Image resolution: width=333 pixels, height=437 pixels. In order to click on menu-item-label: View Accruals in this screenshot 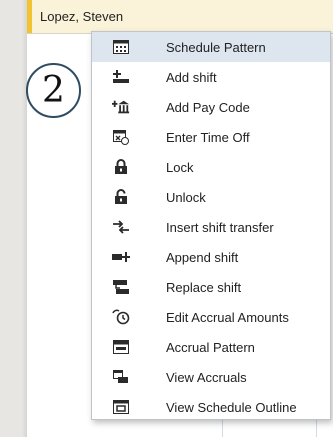, I will do `click(206, 377)`.